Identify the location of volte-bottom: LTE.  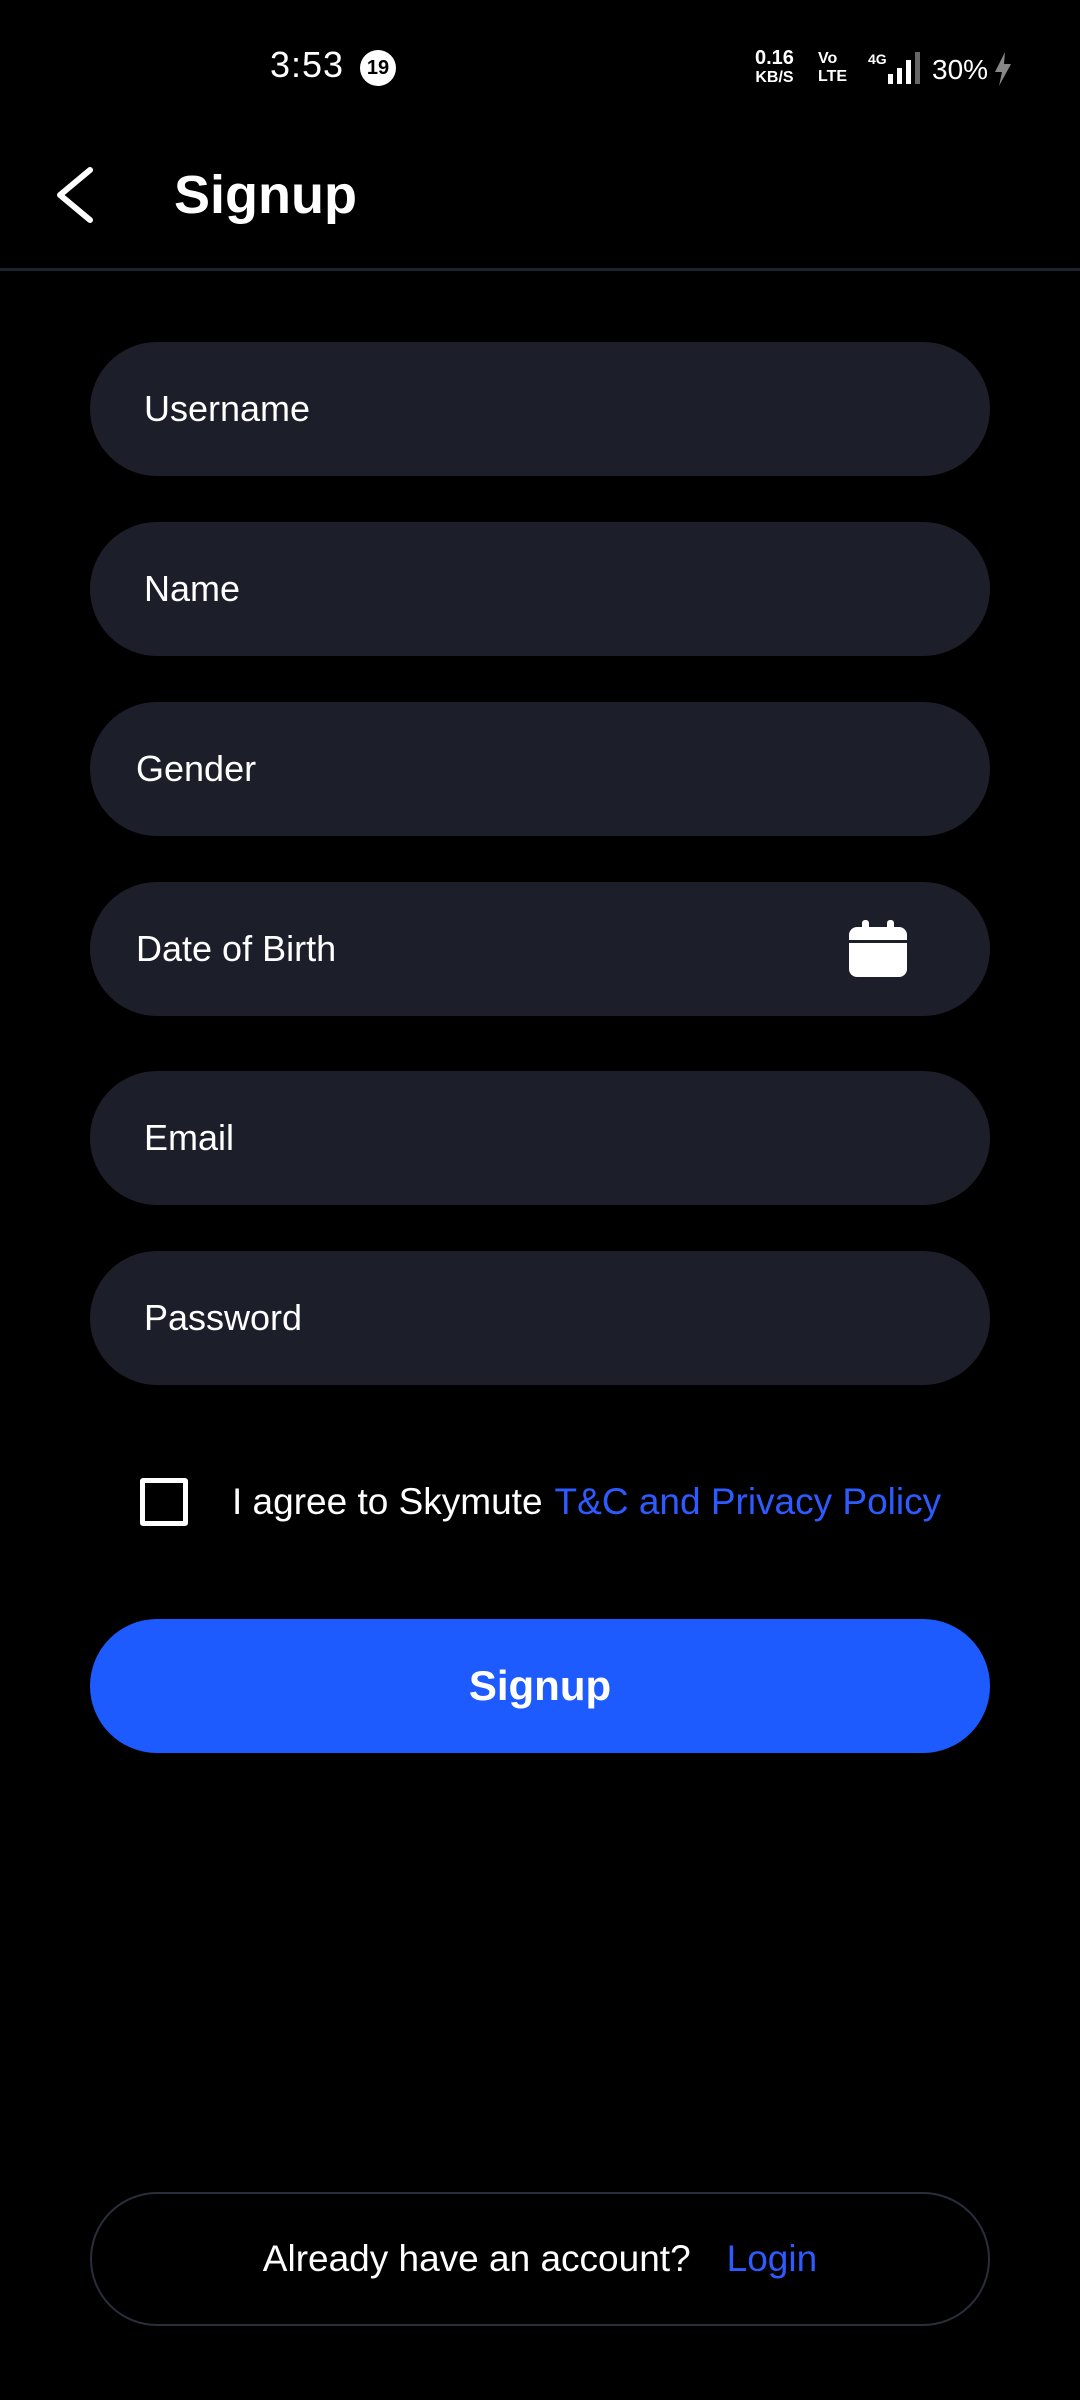
(833, 76).